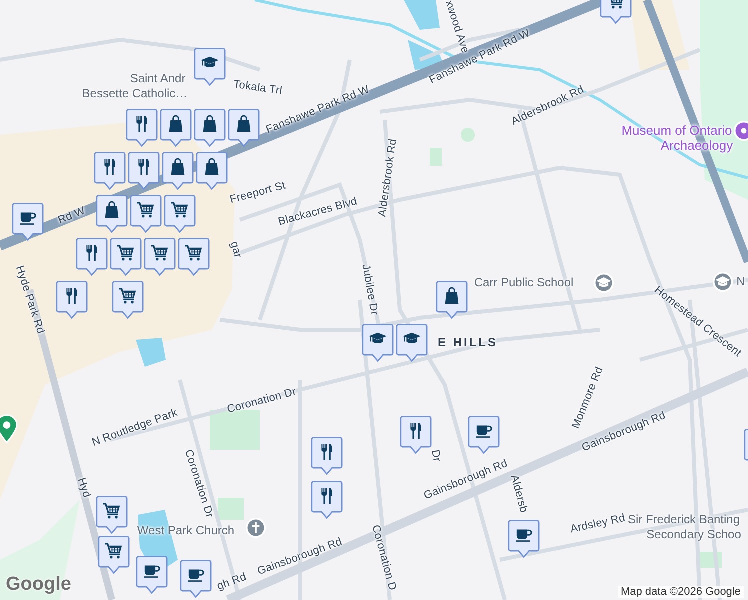  What do you see at coordinates (258, 88) in the screenshot?
I see `street-label: Tokala Trl` at bounding box center [258, 88].